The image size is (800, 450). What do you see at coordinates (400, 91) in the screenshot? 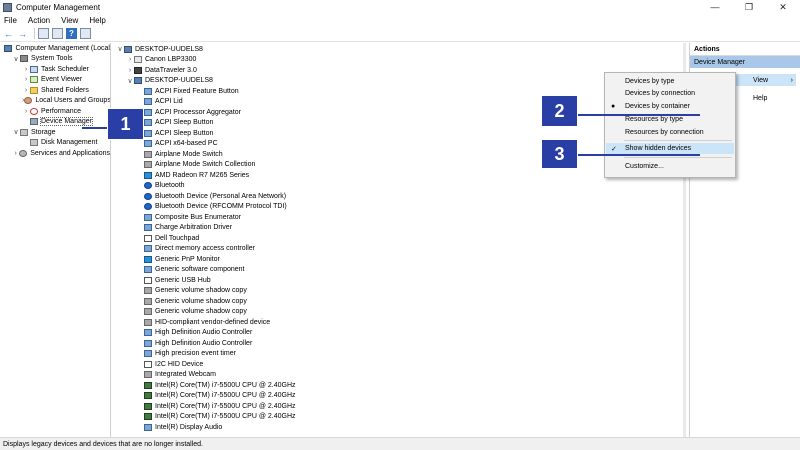
I see `device-tree-item: ACPI Fixed Feature Button` at bounding box center [400, 91].